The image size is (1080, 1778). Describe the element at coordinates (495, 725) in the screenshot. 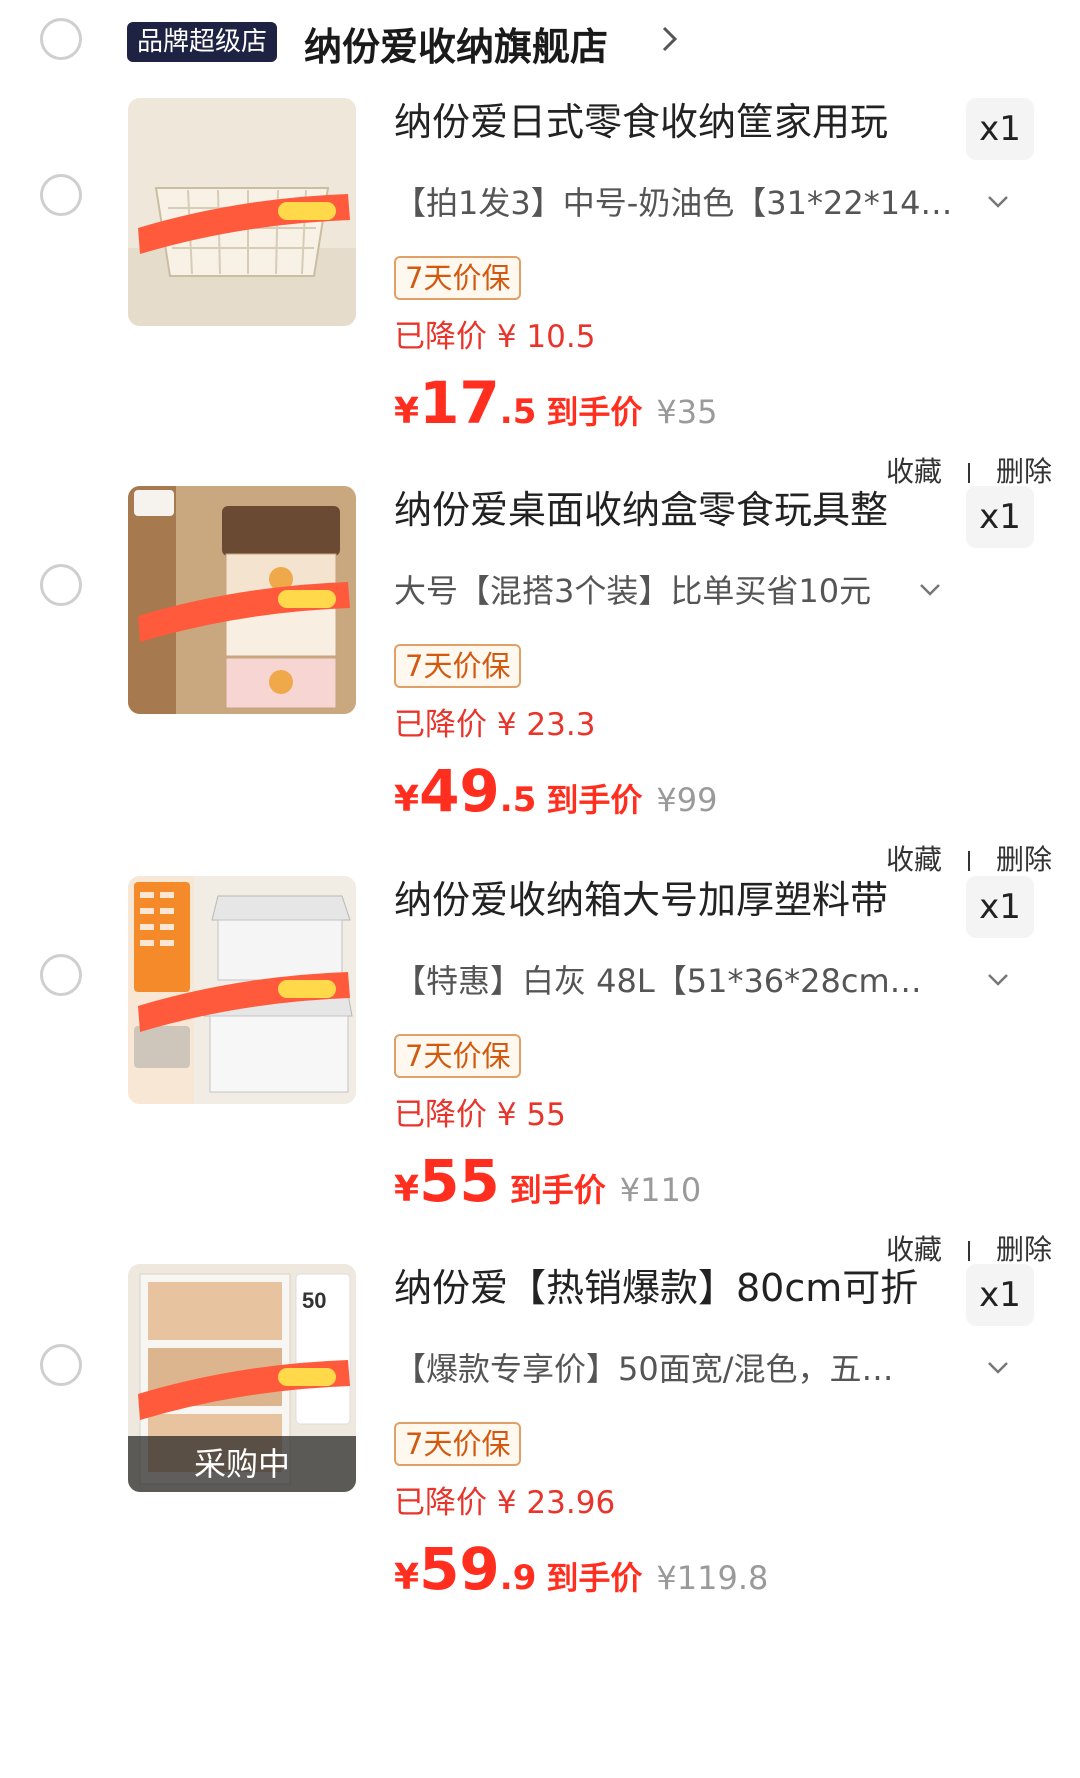

I see `discount-text: 已降价 ¥ 23.3` at that location.